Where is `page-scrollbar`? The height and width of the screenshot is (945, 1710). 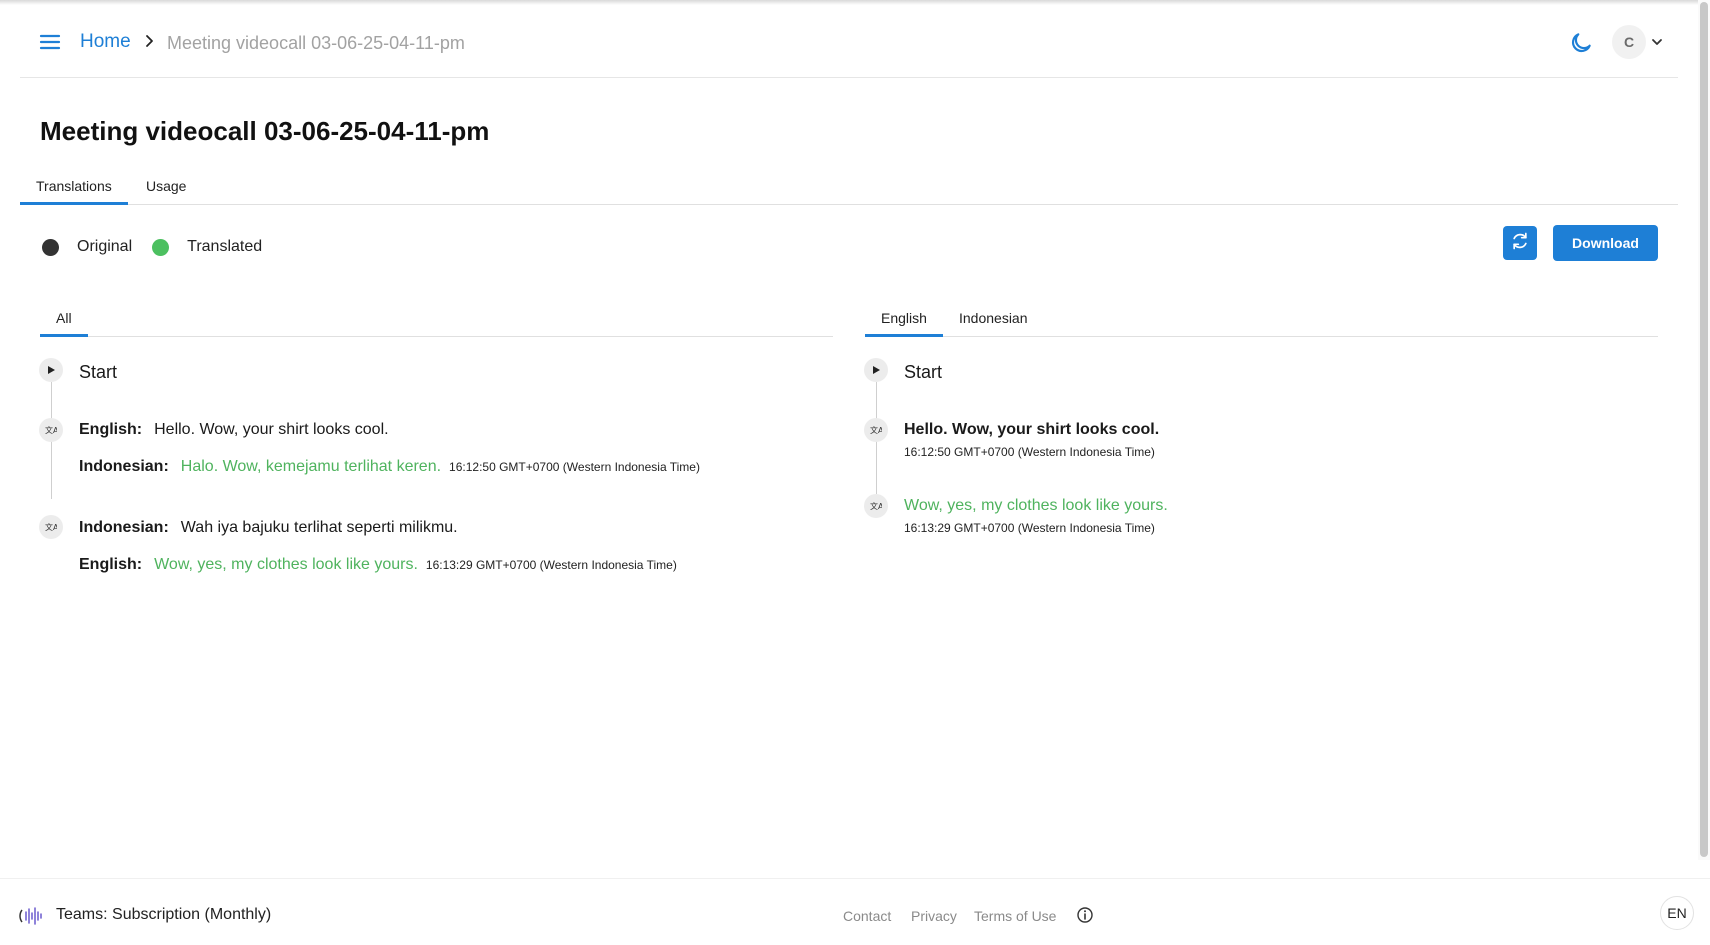
page-scrollbar is located at coordinates (1704, 430).